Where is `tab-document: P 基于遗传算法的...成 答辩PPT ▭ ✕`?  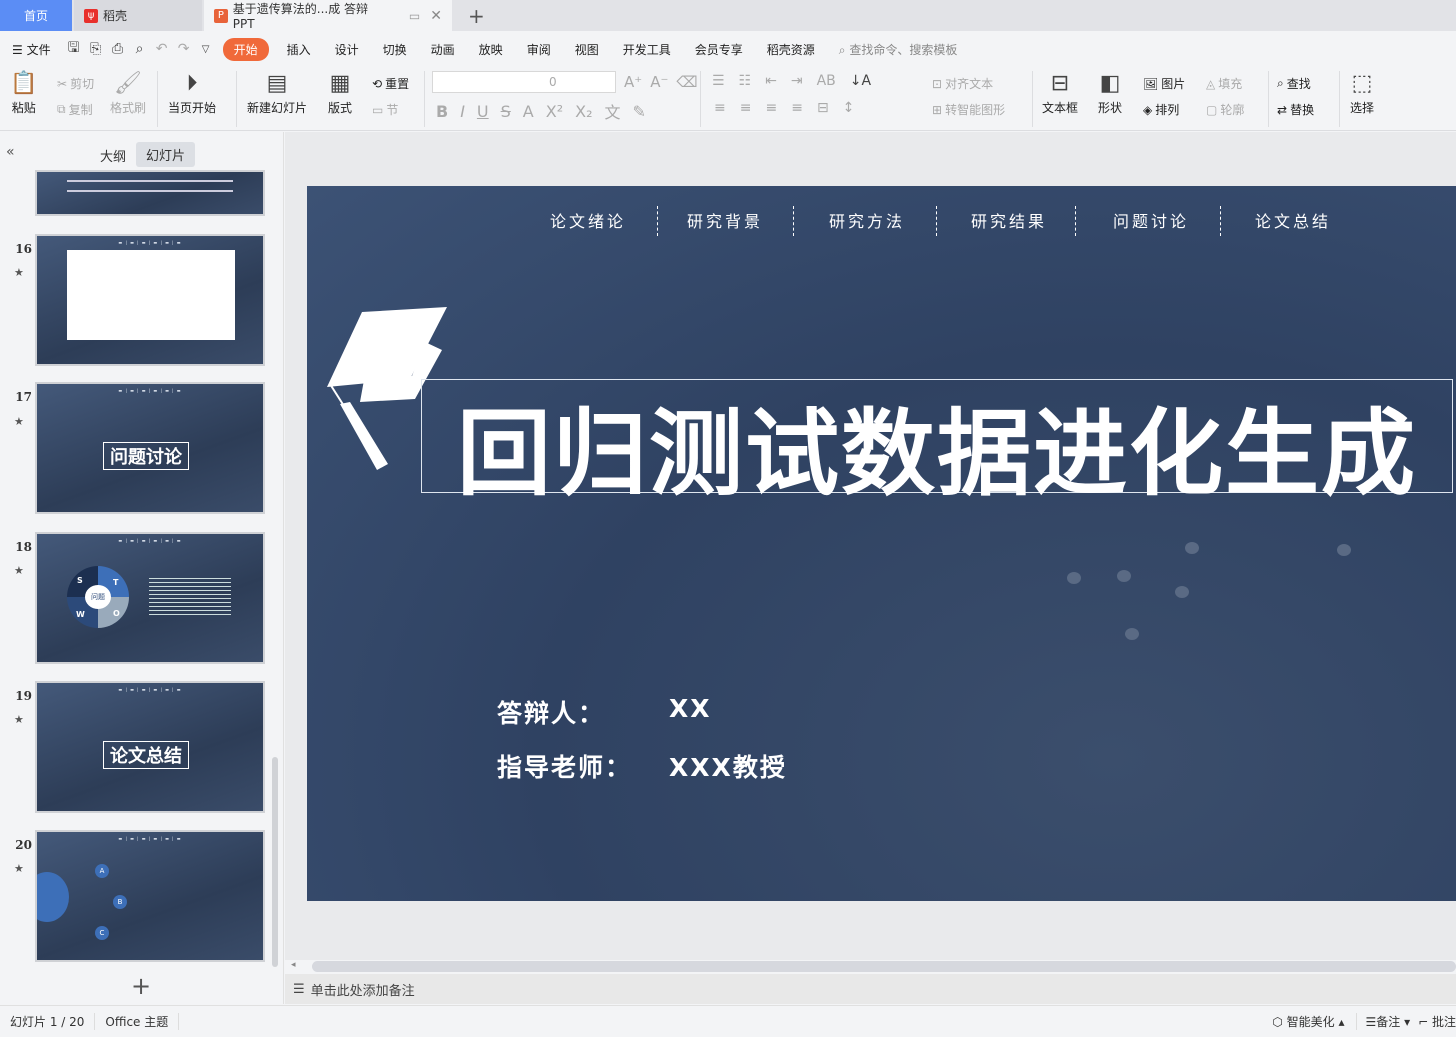 tab-document: P 基于遗传算法的...成 答辩PPT ▭ ✕ is located at coordinates (328, 15).